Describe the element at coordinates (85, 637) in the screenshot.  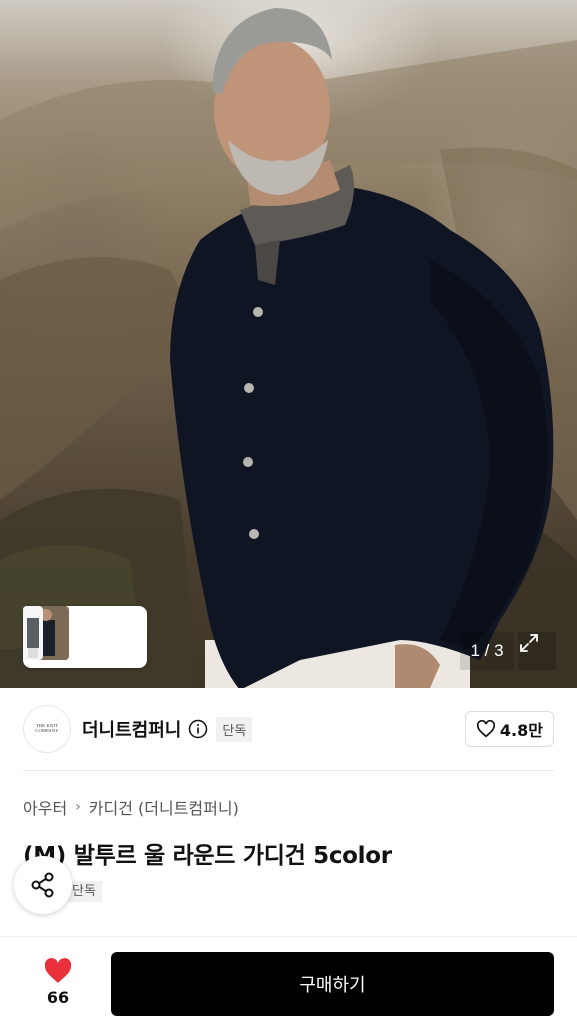
I see `thumbnail-strip-button: AI ›` at that location.